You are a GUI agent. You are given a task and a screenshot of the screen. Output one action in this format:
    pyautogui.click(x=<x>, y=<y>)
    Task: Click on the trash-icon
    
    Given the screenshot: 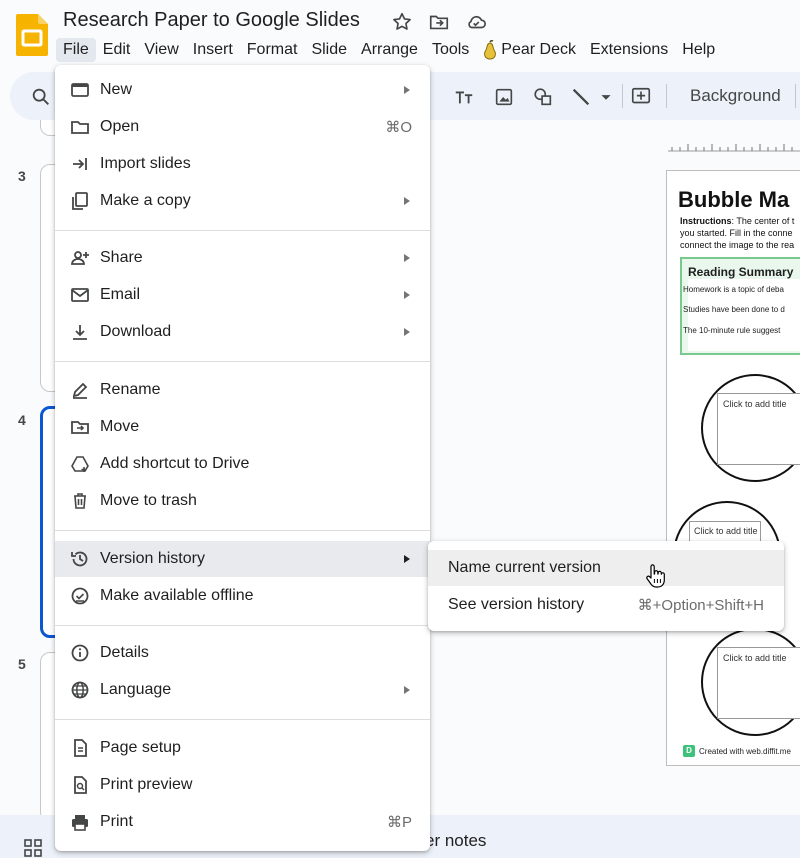 What is the action you would take?
    pyautogui.click(x=80, y=501)
    